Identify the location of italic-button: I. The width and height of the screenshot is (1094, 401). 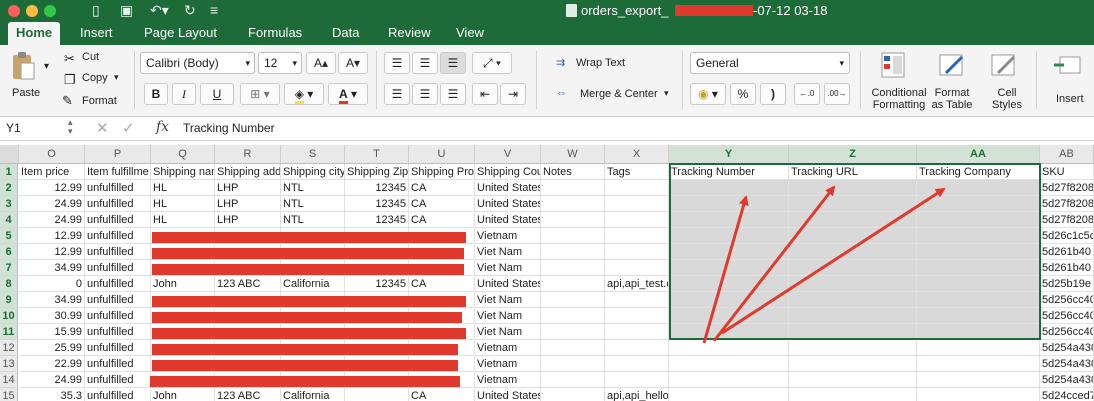
(184, 94).